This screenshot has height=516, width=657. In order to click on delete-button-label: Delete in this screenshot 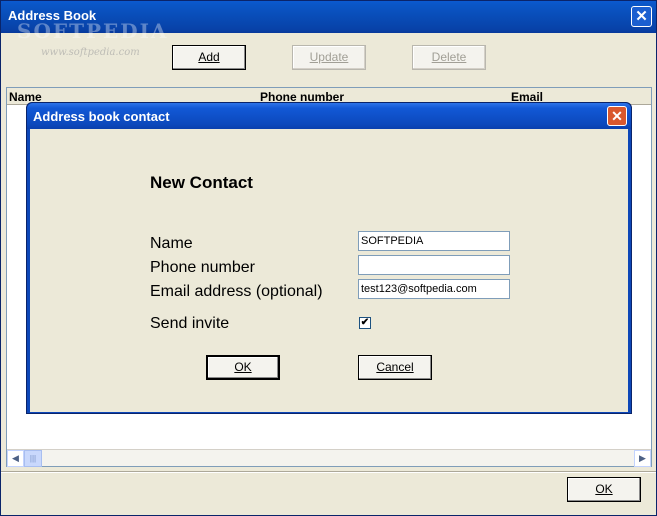, I will do `click(449, 57)`.